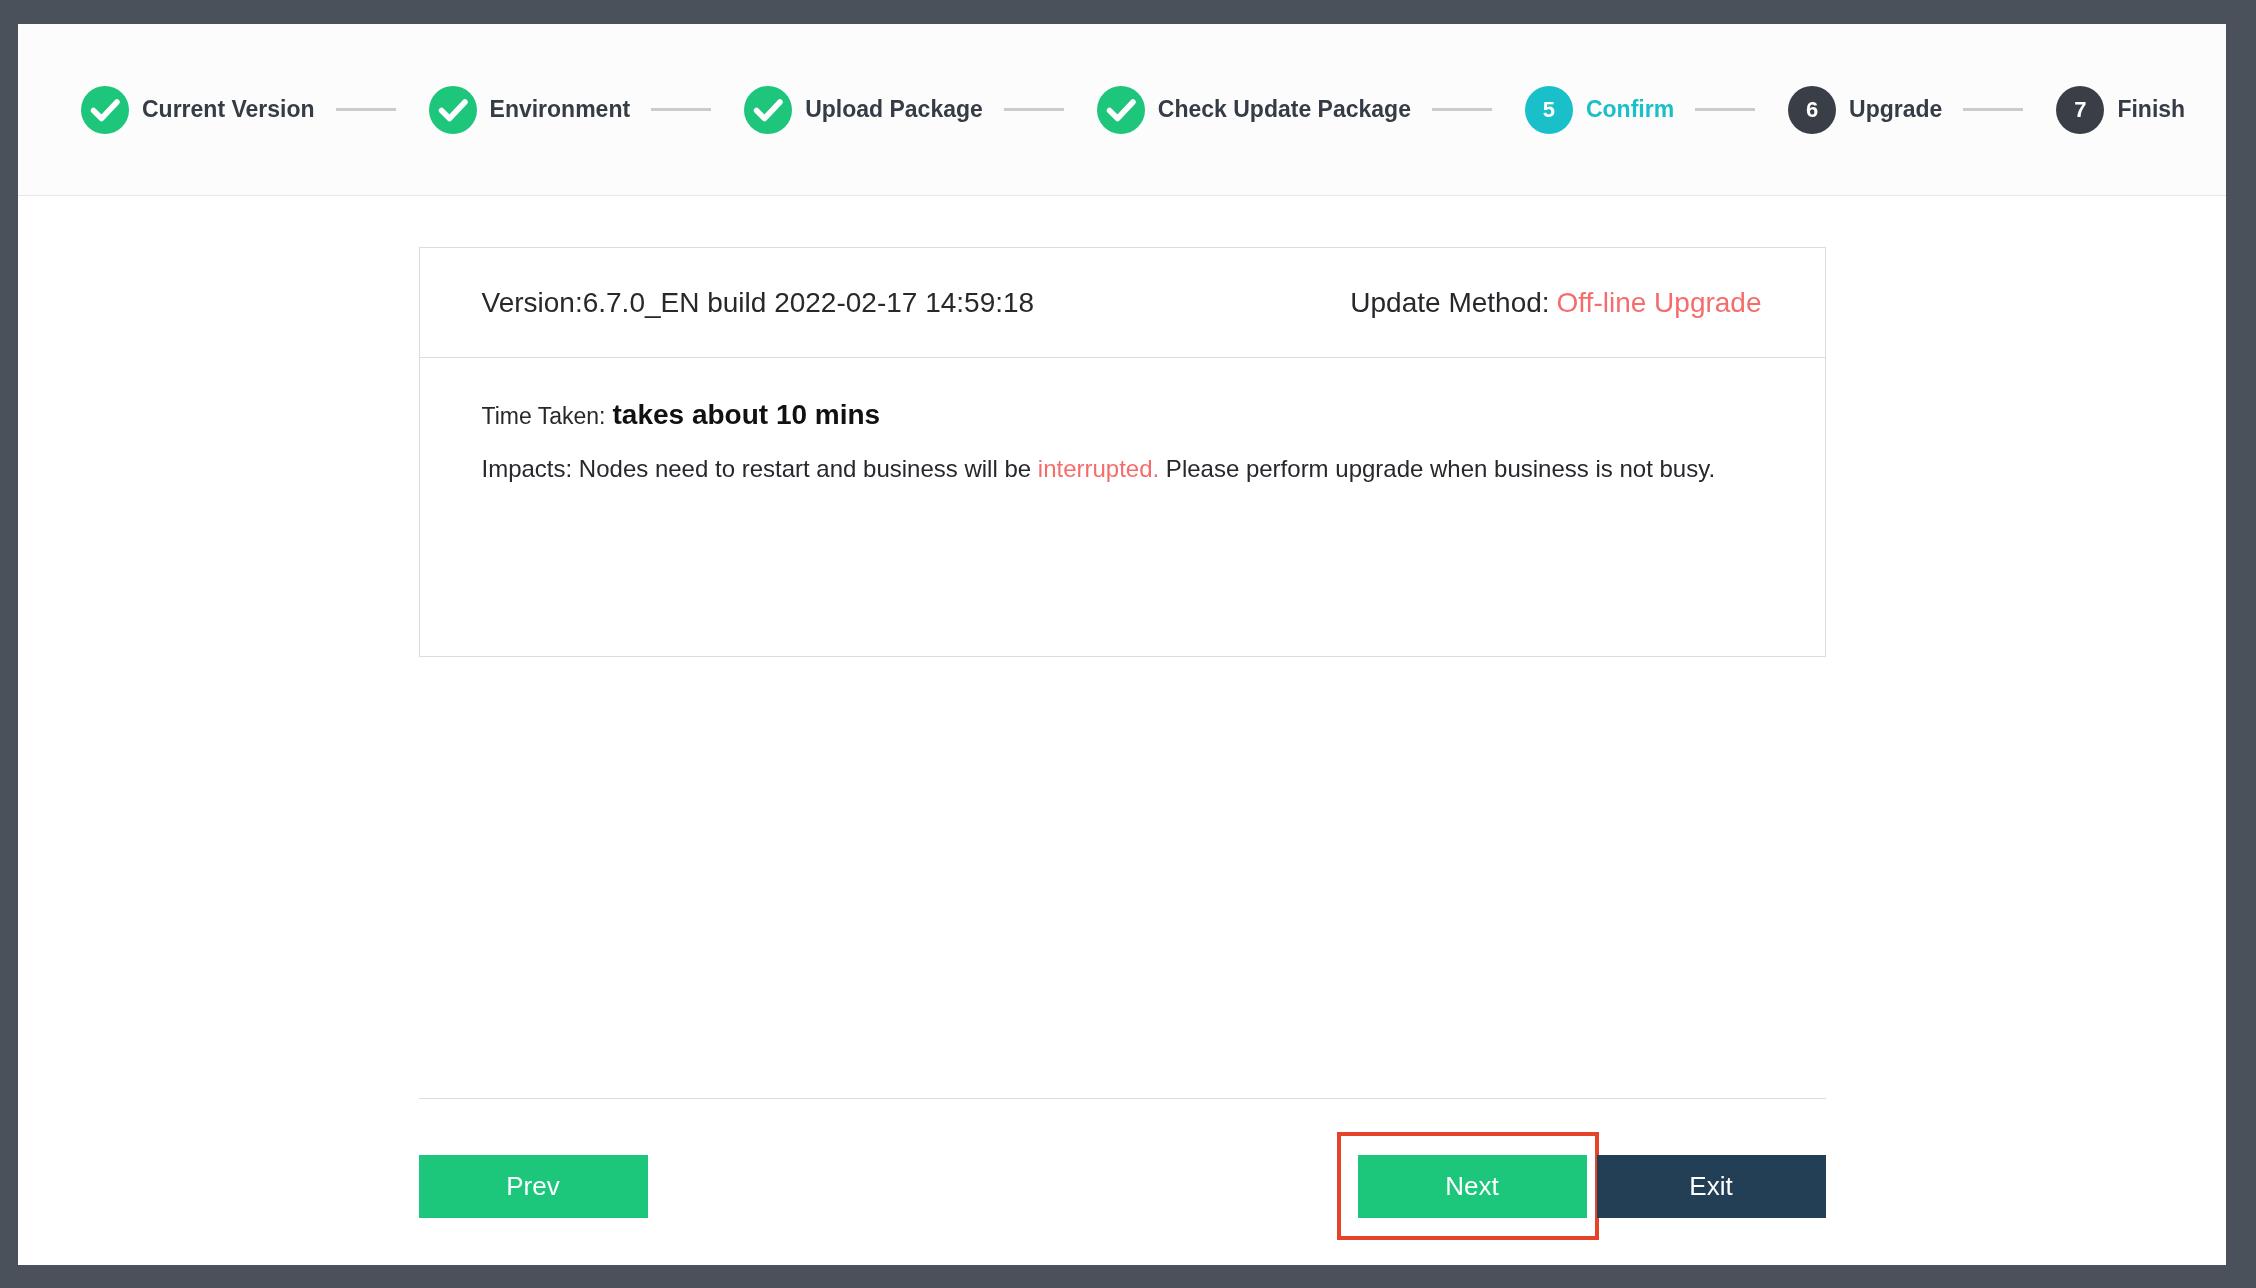  What do you see at coordinates (1450, 302) in the screenshot?
I see `update-method-label: Update Method:` at bounding box center [1450, 302].